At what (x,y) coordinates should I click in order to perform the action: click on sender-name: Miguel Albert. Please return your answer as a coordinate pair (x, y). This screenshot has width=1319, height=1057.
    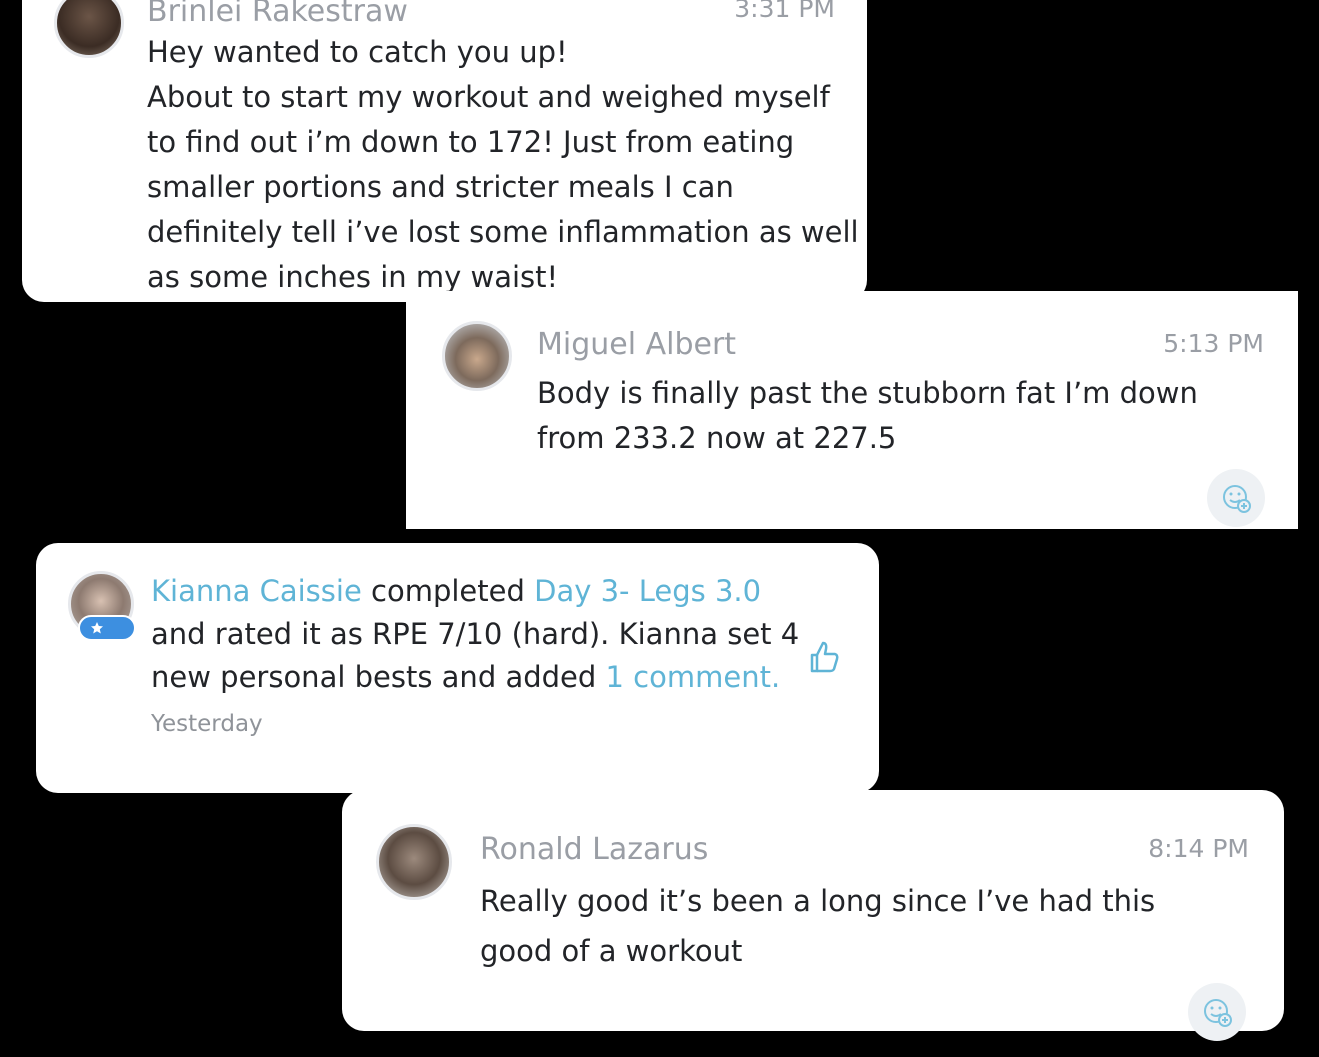
    Looking at the image, I should click on (636, 344).